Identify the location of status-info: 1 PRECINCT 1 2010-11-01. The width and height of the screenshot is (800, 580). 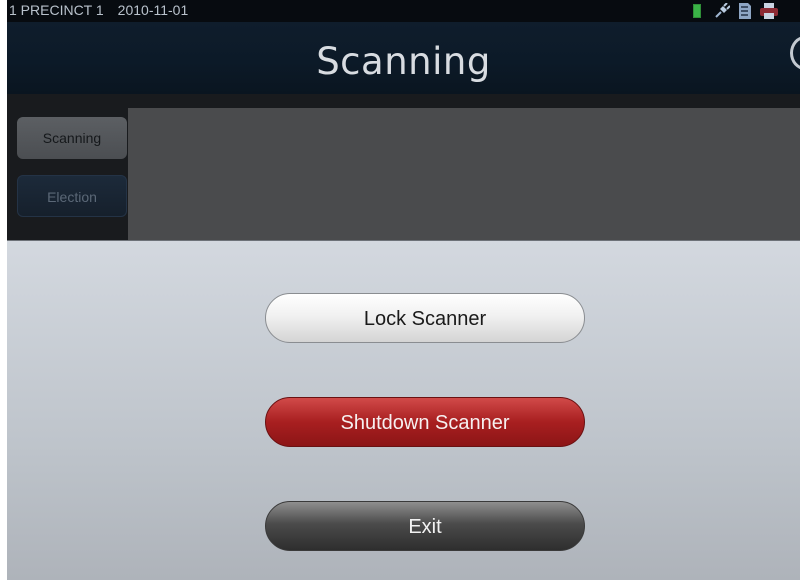
(98, 10).